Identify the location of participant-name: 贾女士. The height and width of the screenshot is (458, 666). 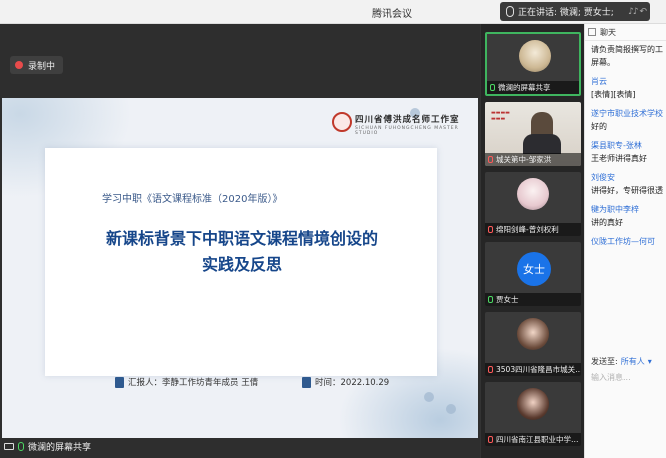
(507, 299).